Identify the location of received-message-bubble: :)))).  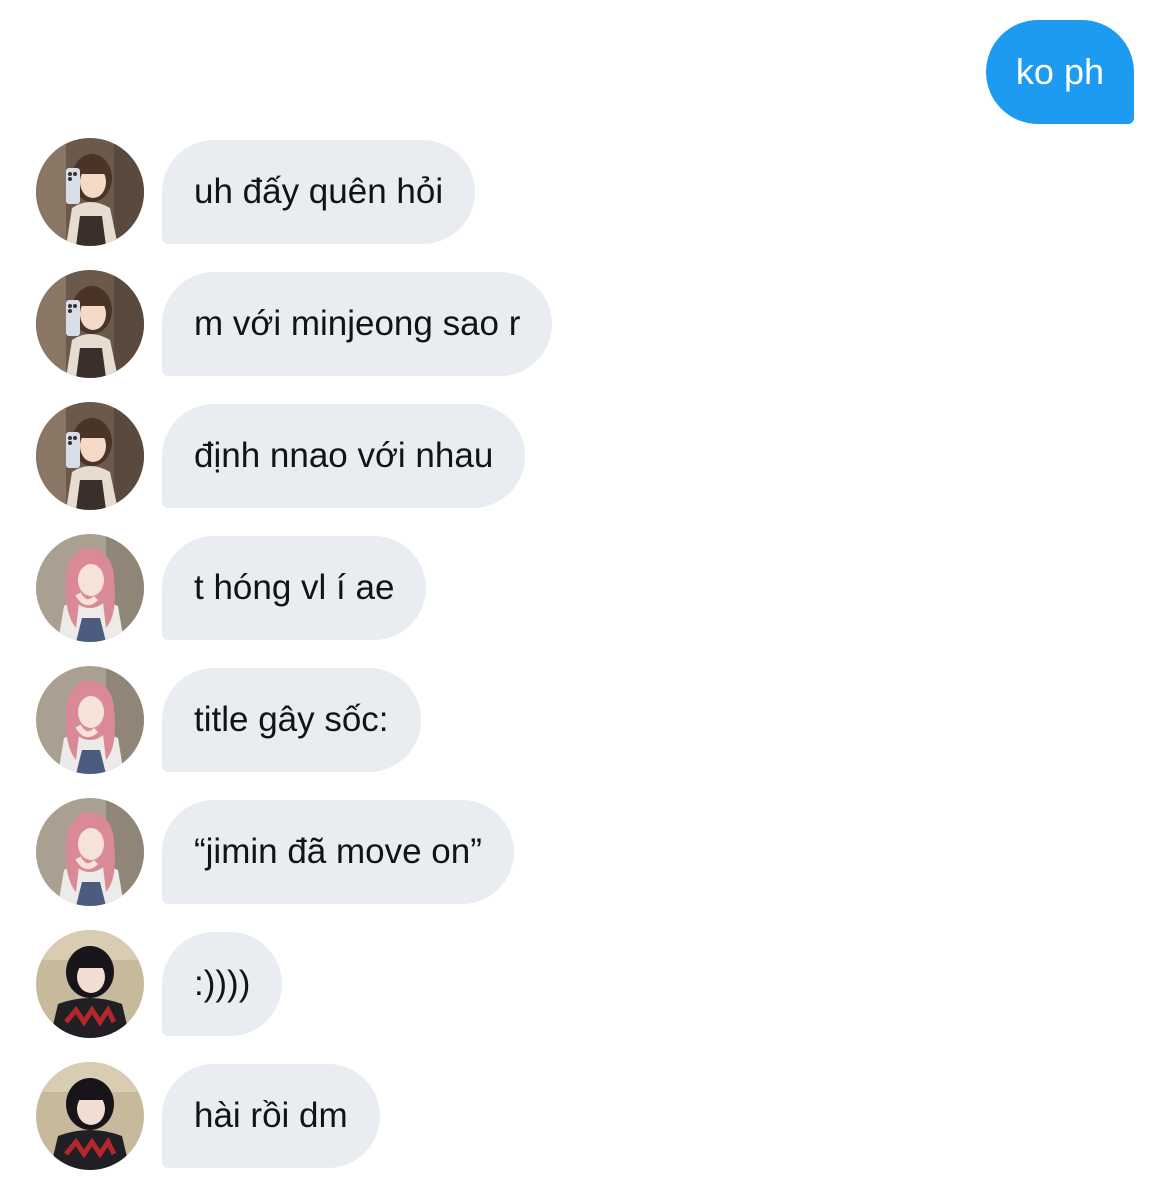
(222, 984).